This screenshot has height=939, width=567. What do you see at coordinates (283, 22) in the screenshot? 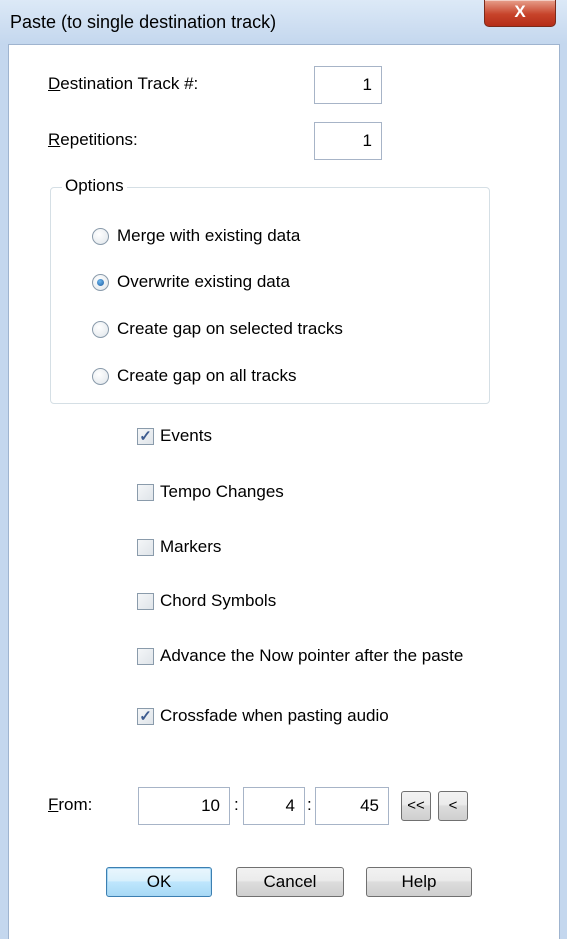
I see `title-bar: Paste (to single destination track) X` at bounding box center [283, 22].